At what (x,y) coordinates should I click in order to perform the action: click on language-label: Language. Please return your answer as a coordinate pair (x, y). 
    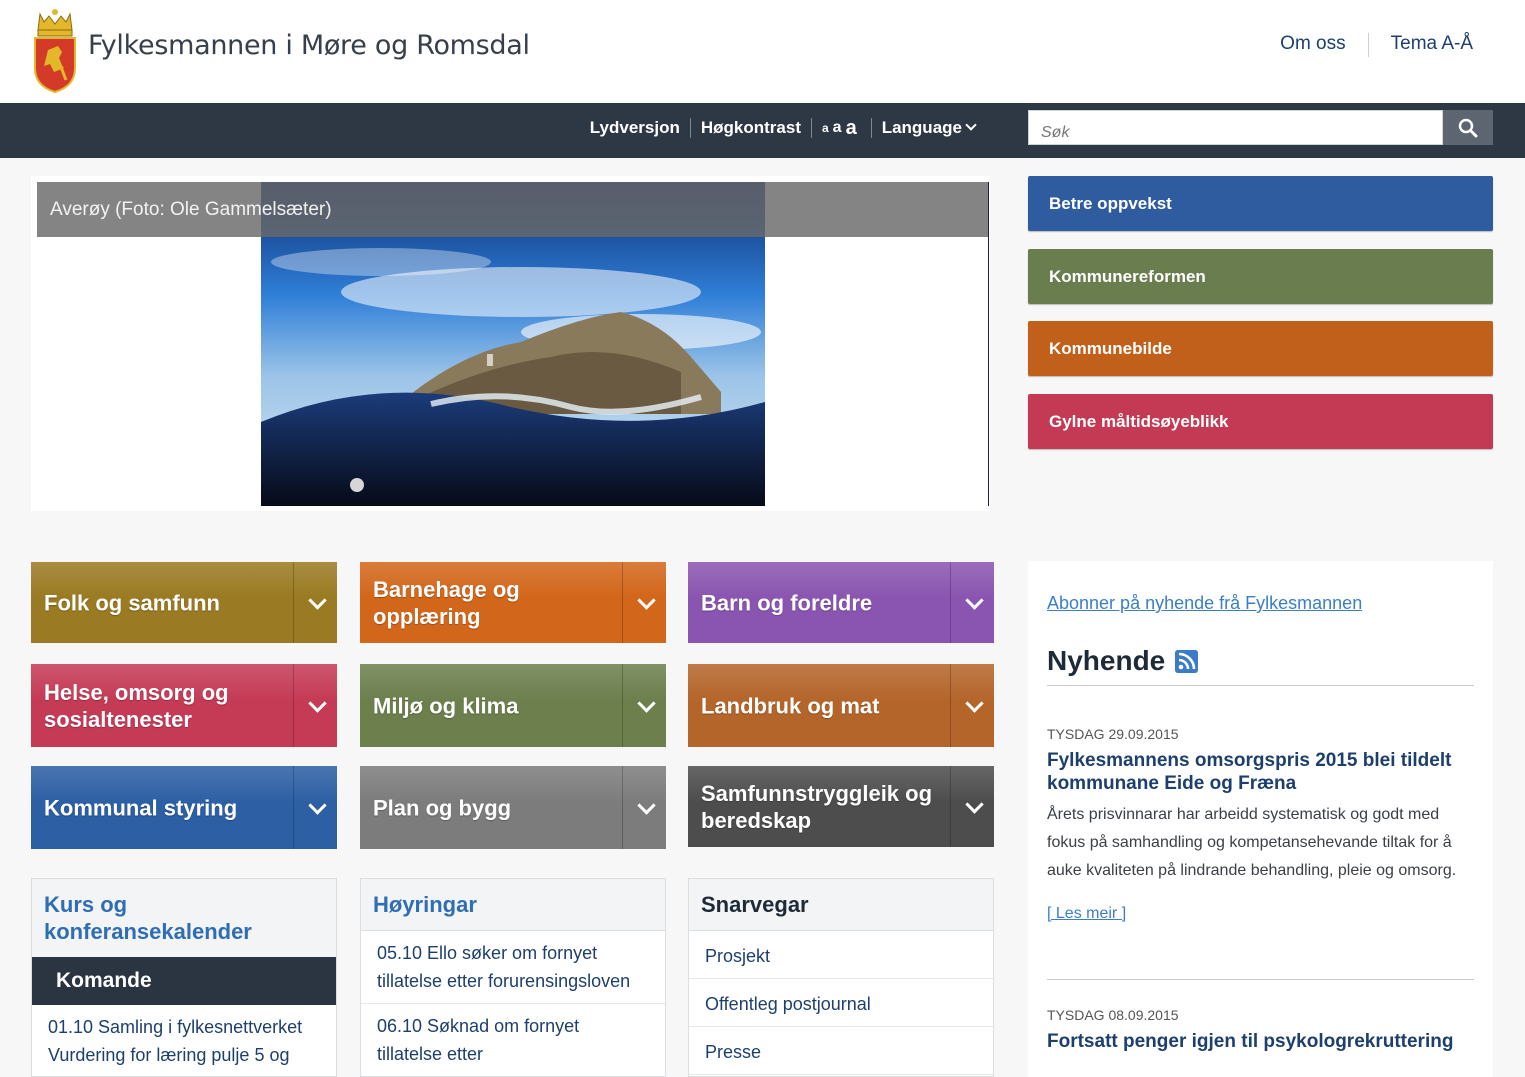
    Looking at the image, I should click on (921, 127).